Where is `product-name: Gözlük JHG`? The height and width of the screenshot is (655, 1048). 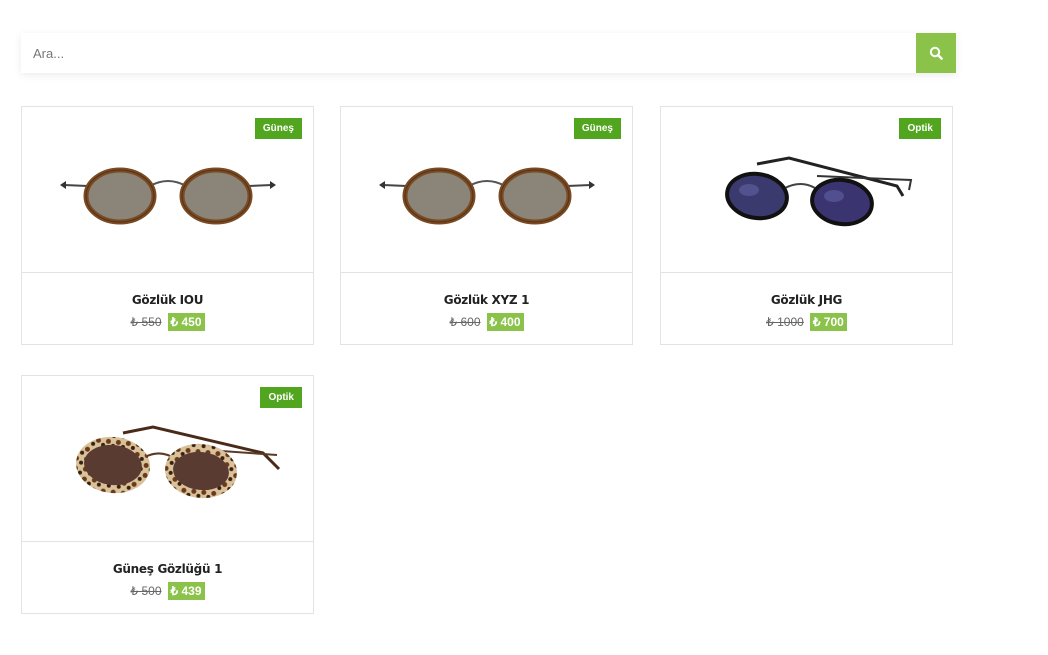
product-name: Gözlük JHG is located at coordinates (806, 300).